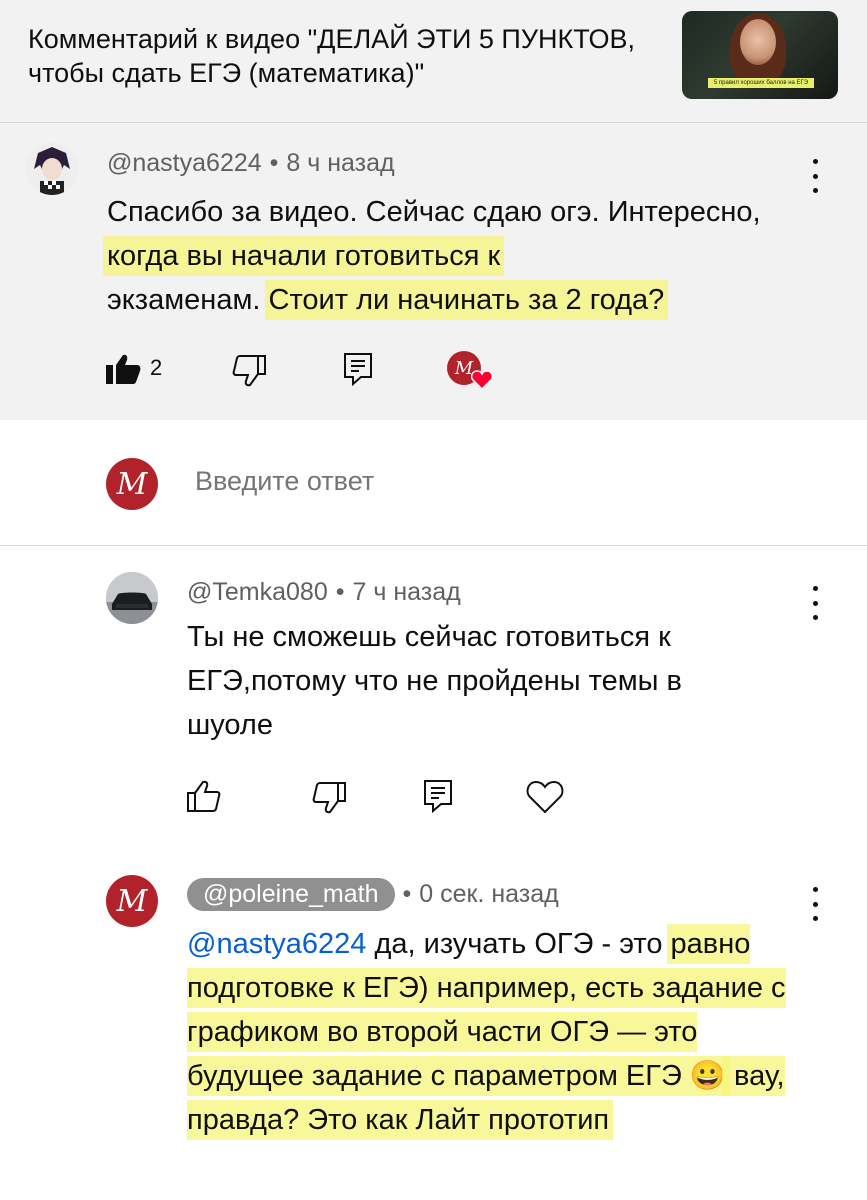 Image resolution: width=867 pixels, height=1200 pixels. I want to click on reply-author: @Temka080, so click(257, 592).